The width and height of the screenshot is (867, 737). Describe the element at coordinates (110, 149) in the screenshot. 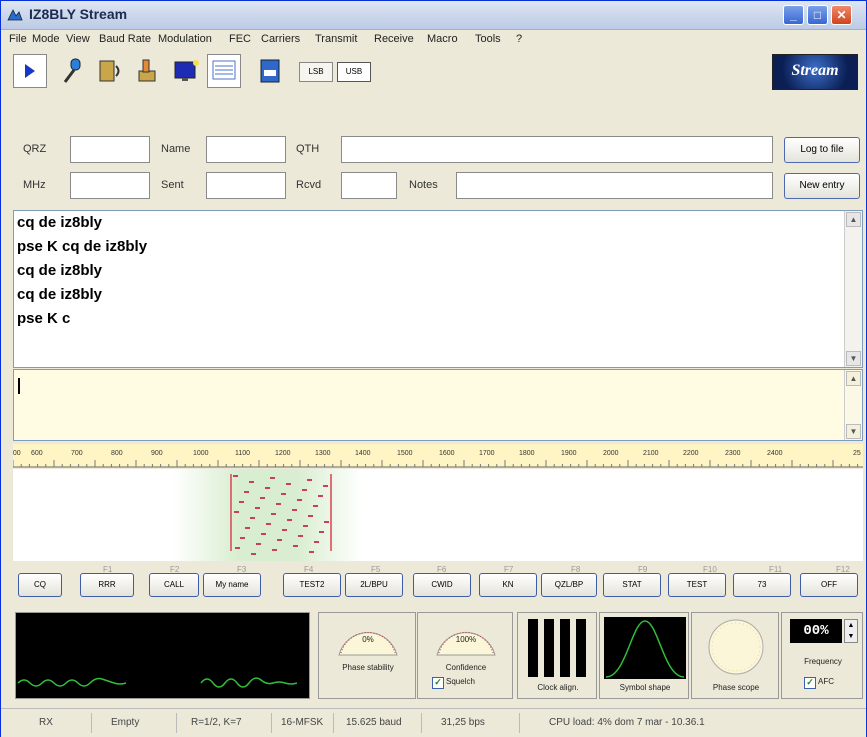

I see `qrz-field` at that location.